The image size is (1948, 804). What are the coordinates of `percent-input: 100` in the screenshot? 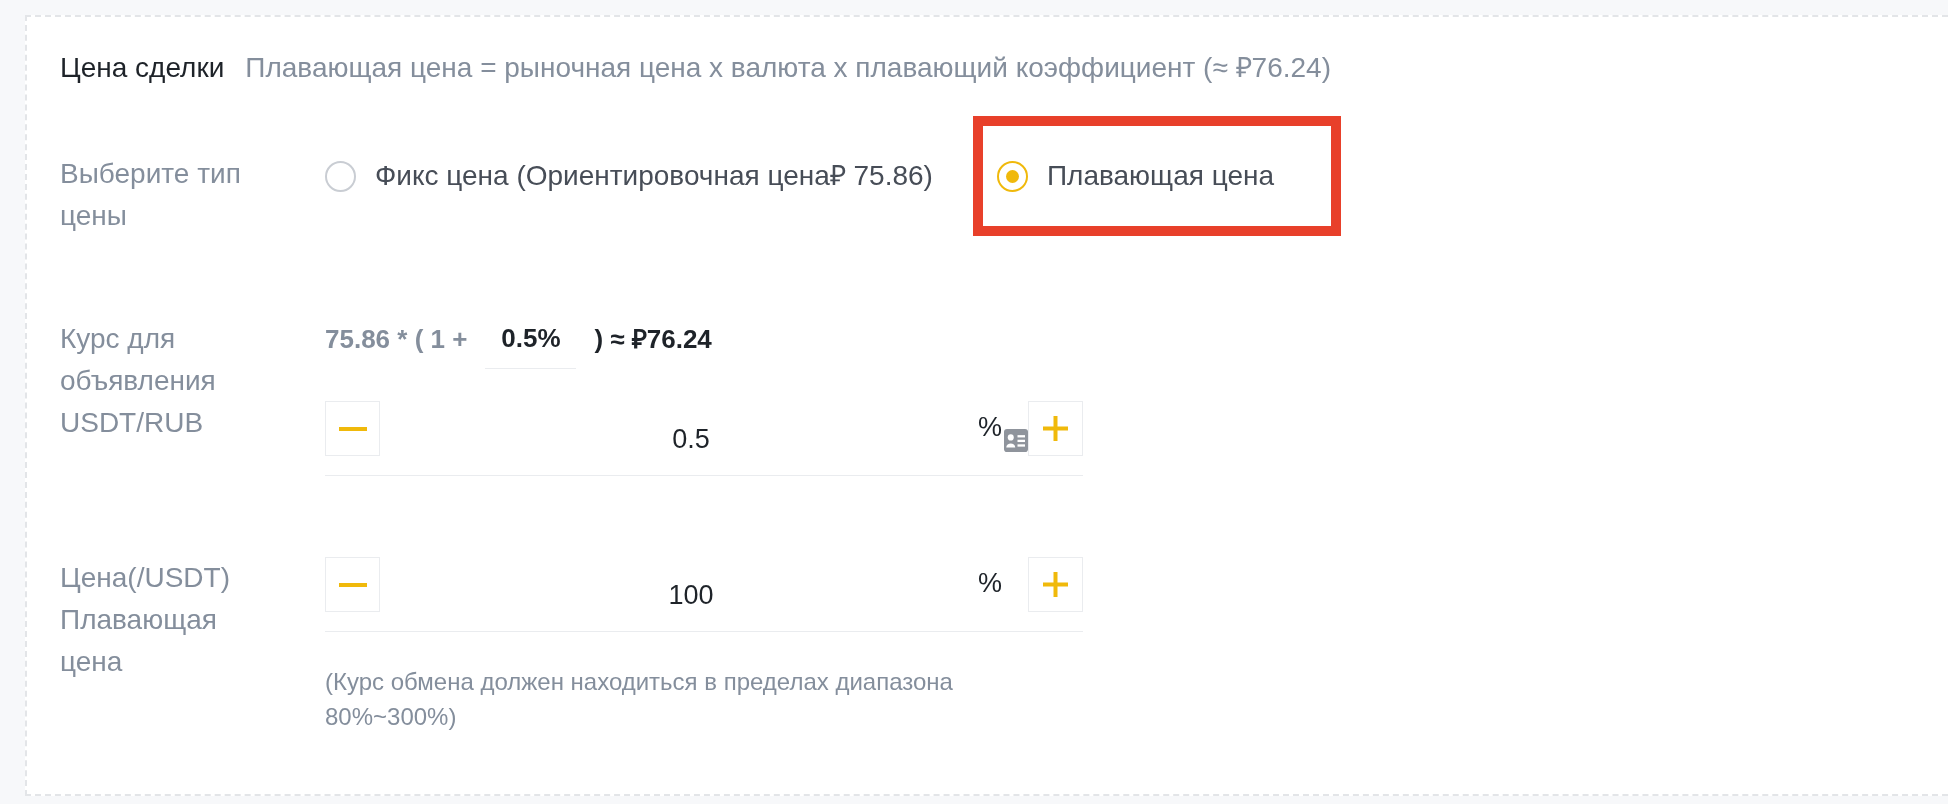 It's located at (679, 584).